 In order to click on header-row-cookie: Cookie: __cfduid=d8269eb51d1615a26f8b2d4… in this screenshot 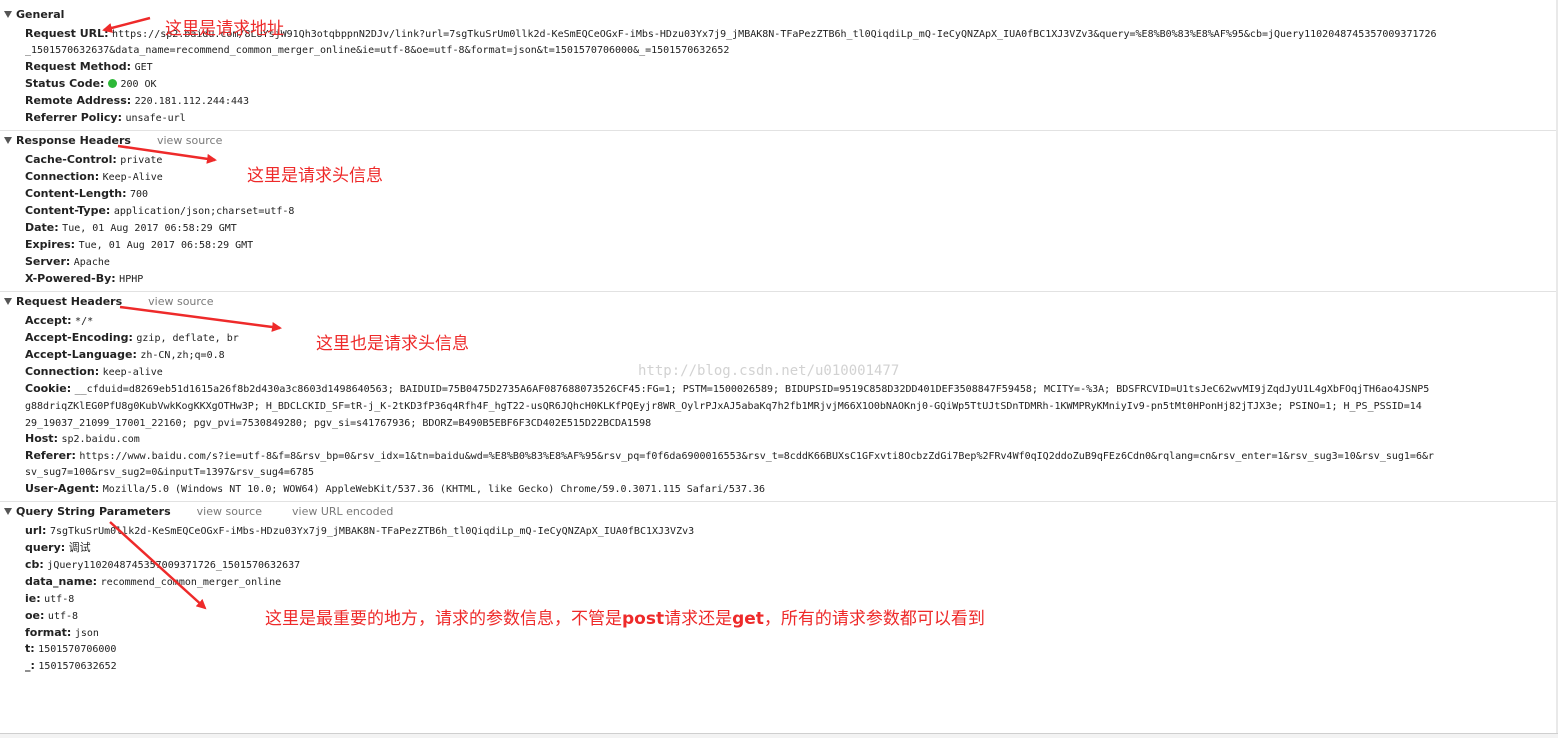, I will do `click(727, 388)`.